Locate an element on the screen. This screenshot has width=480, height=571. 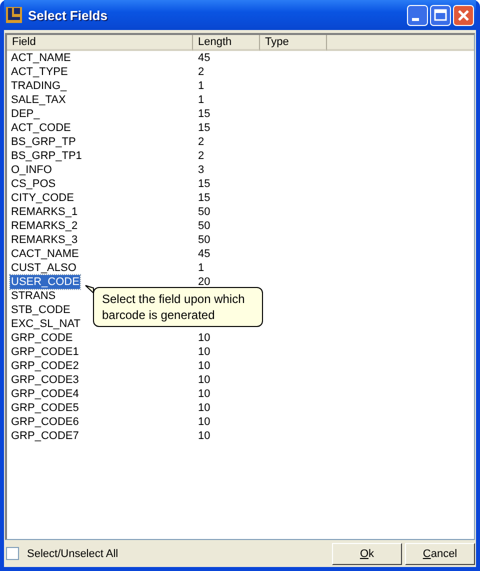
maximize-icon is located at coordinates (440, 15).